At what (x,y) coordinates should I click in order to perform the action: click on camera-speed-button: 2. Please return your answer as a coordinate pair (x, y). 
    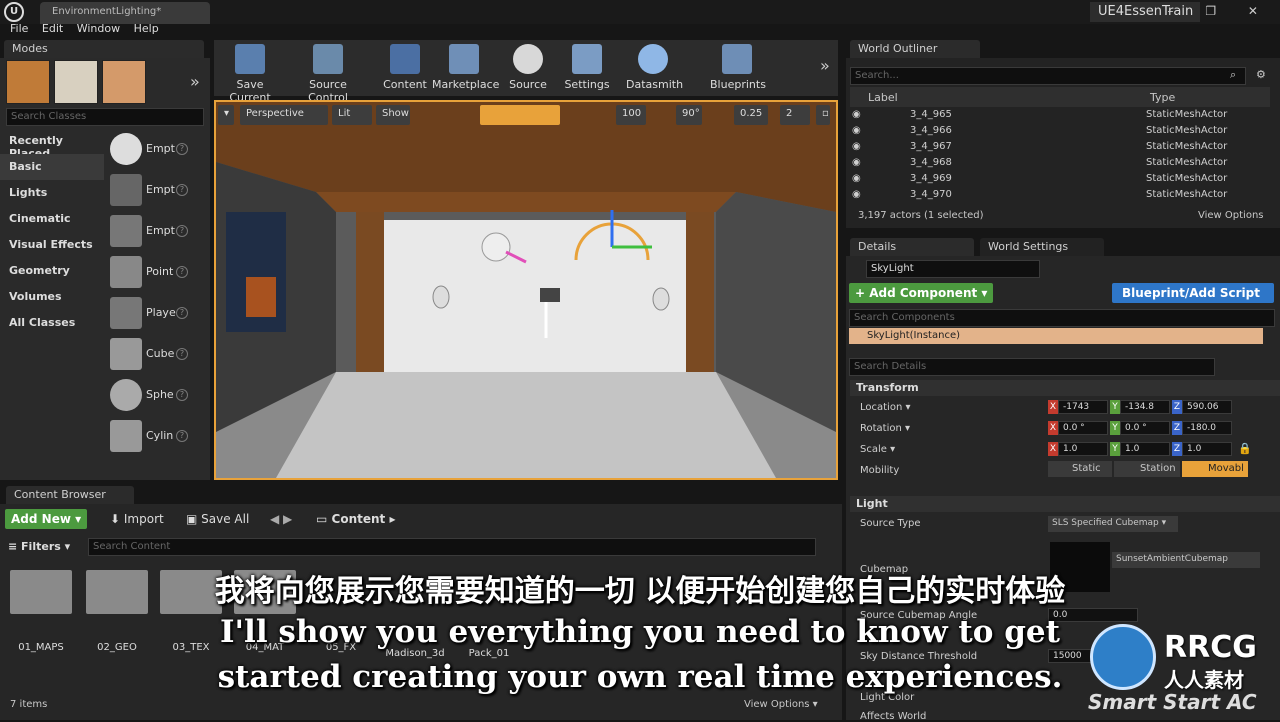
    Looking at the image, I should click on (795, 115).